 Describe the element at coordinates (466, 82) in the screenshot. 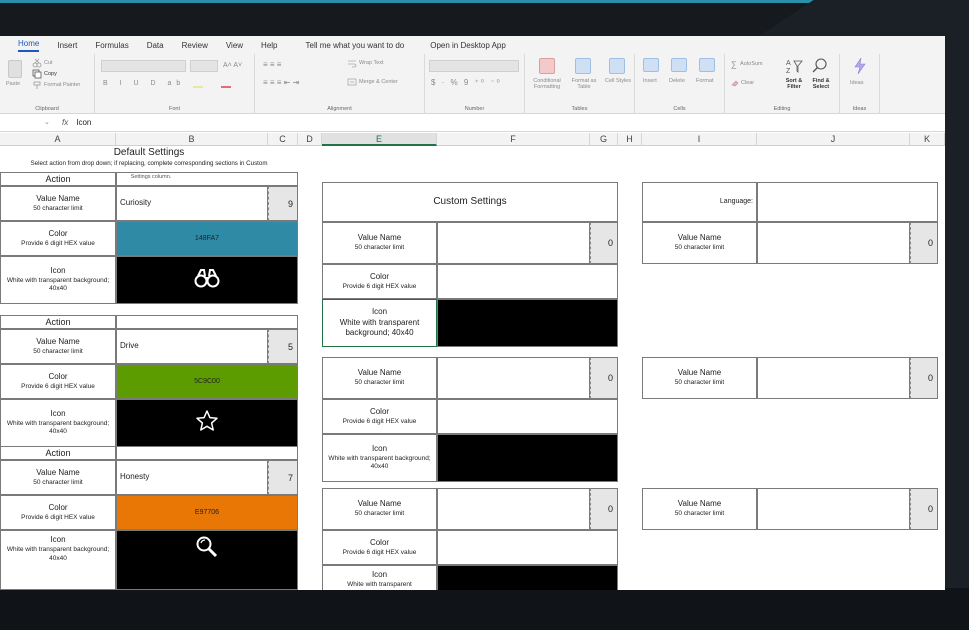

I see `number-format-buttons: $ · % 9 ⁺⁰ ⁻⁰` at that location.